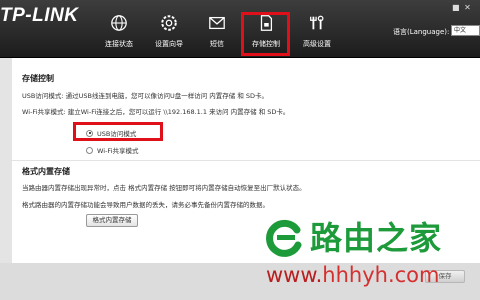 Image resolution: width=480 pixels, height=300 pixels. I want to click on gear-icon, so click(169, 23).